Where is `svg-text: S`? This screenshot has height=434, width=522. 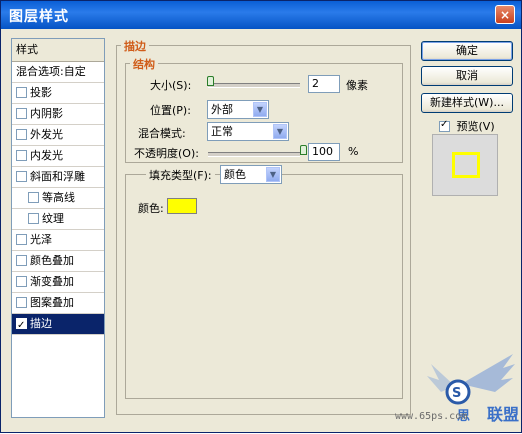
svg-text: S is located at coordinates (456, 393).